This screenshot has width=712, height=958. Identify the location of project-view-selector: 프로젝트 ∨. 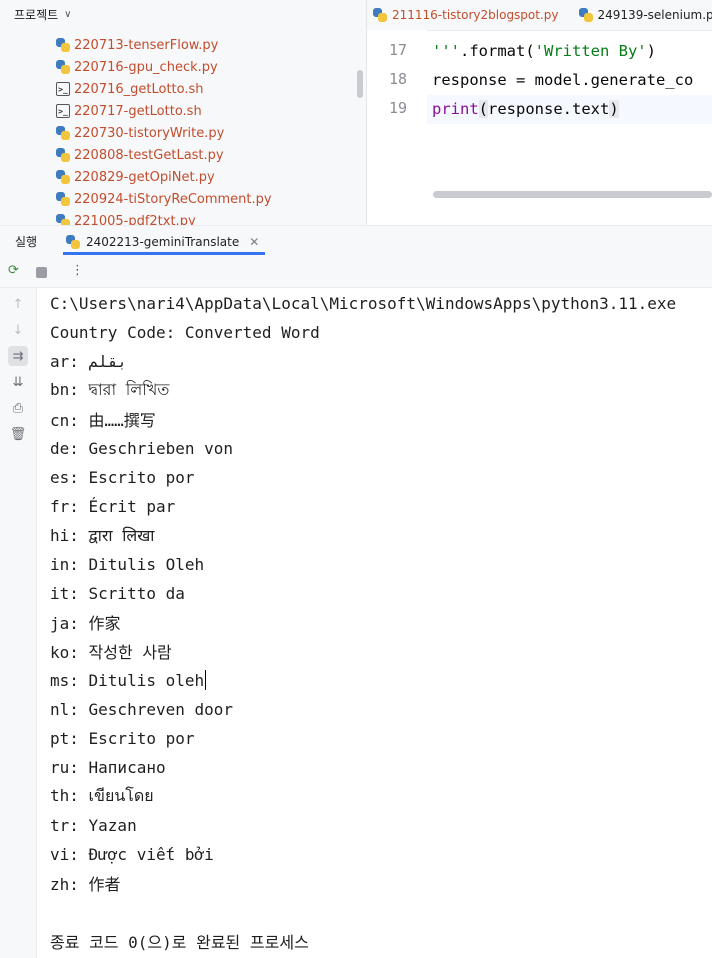
(183, 14).